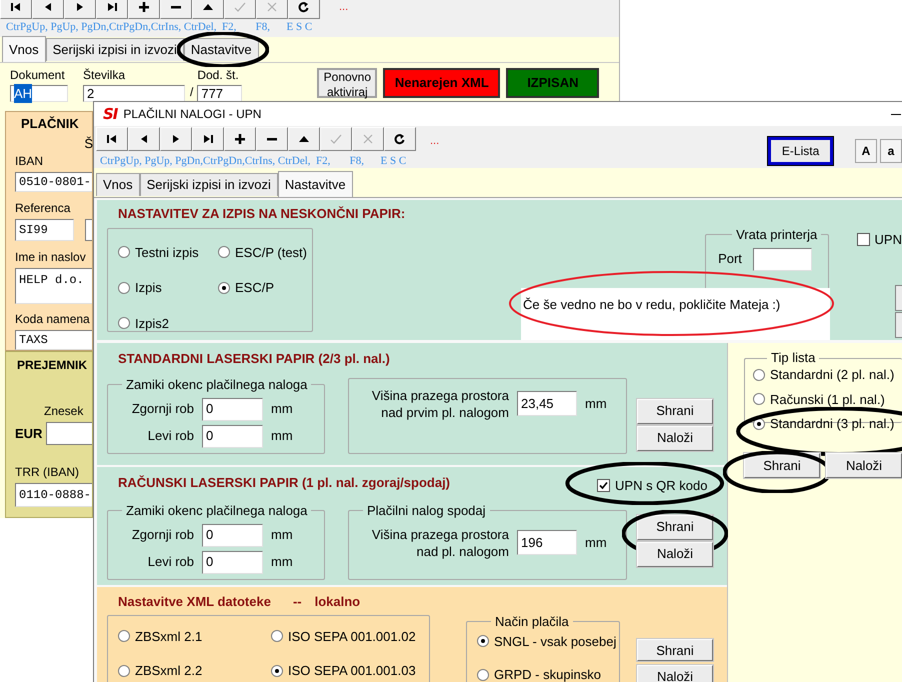 This screenshot has height=682, width=902. What do you see at coordinates (776, 235) in the screenshot?
I see `group-title: Vrata printerja` at bounding box center [776, 235].